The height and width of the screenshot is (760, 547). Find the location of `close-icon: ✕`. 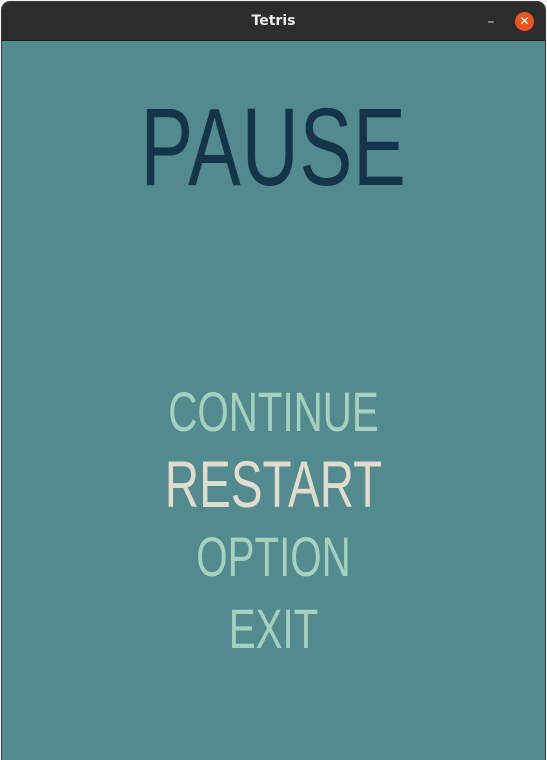

close-icon: ✕ is located at coordinates (524, 21).